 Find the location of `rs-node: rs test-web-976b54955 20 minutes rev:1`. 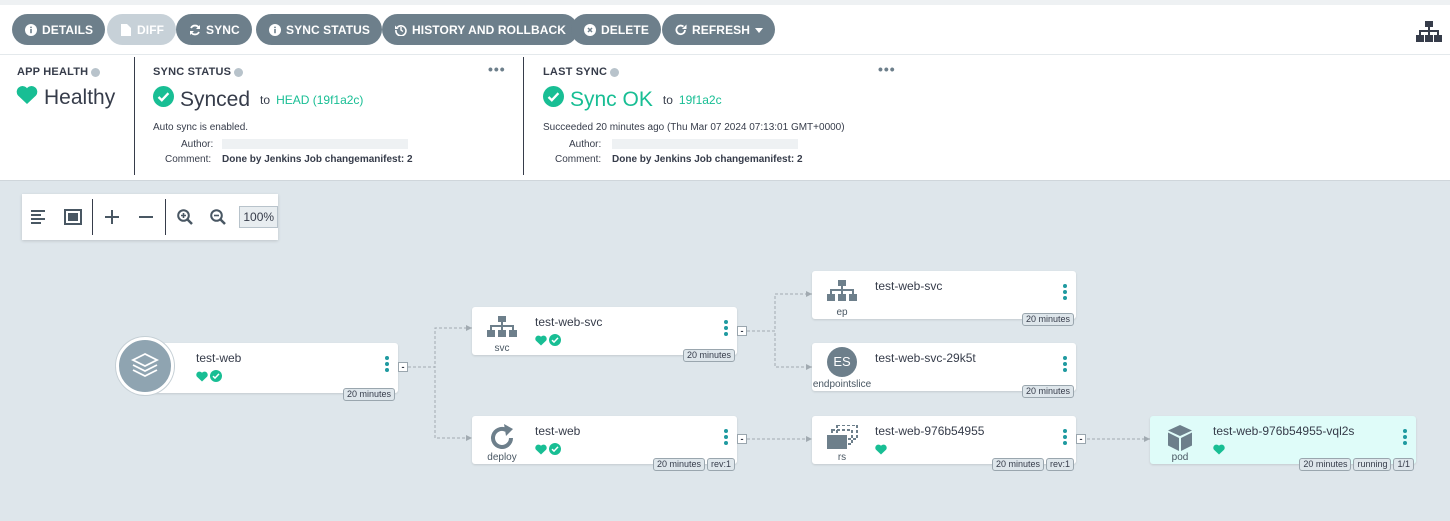

rs-node: rs test-web-976b54955 20 minutes rev:1 is located at coordinates (944, 443).